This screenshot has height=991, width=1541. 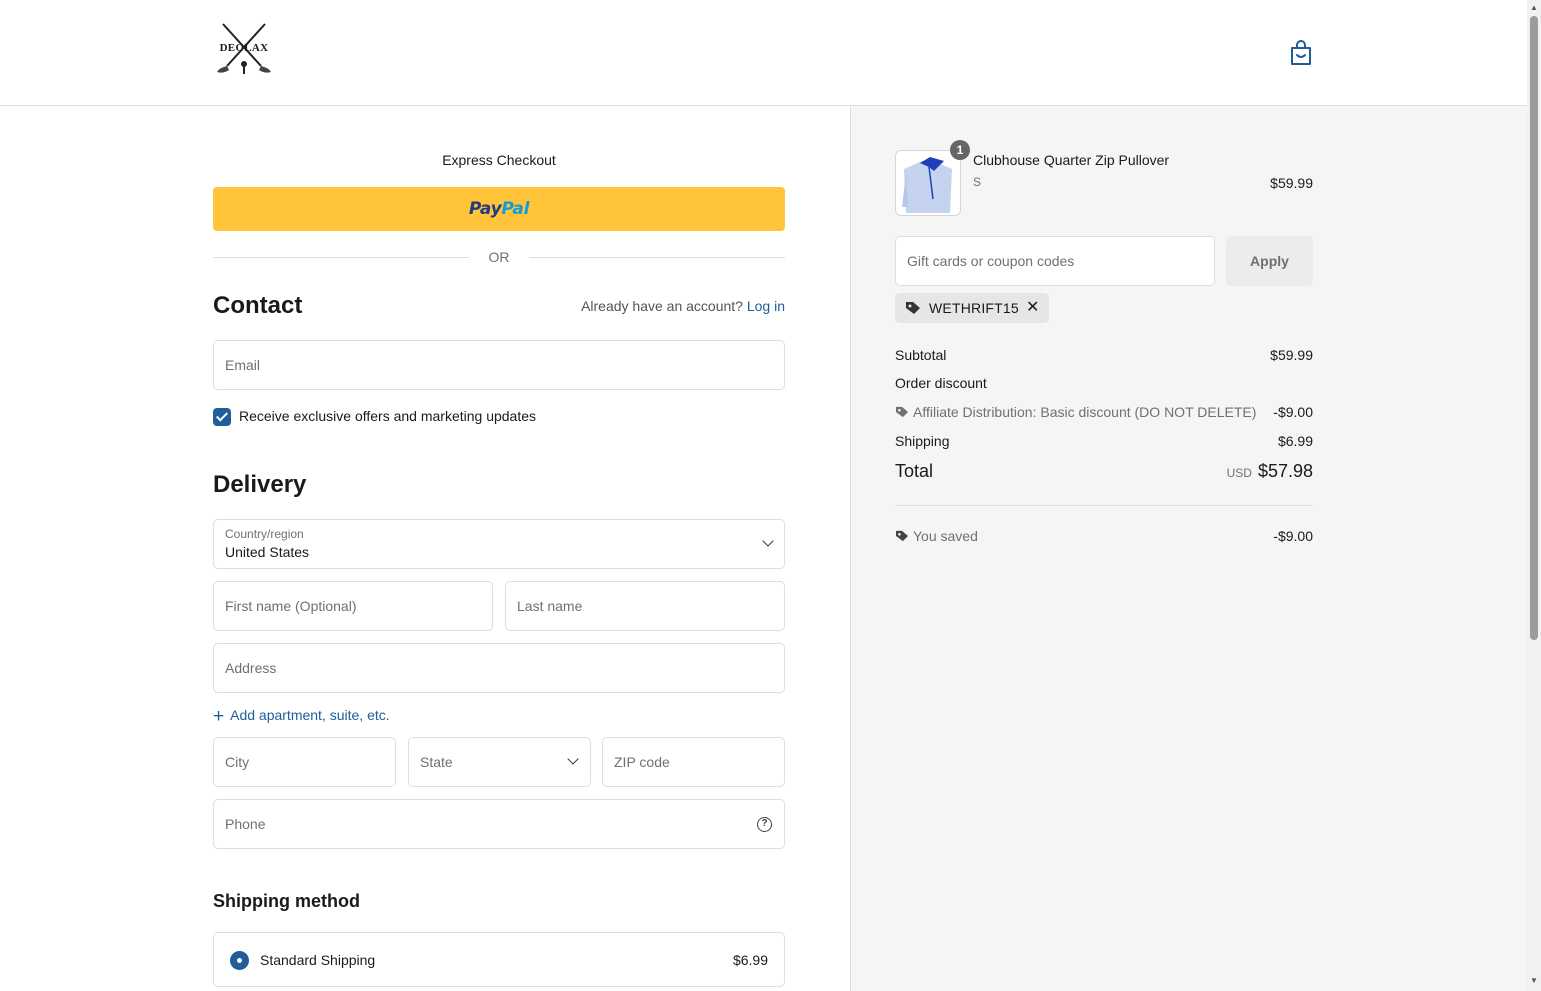 What do you see at coordinates (914, 471) in the screenshot?
I see `total-label: Total` at bounding box center [914, 471].